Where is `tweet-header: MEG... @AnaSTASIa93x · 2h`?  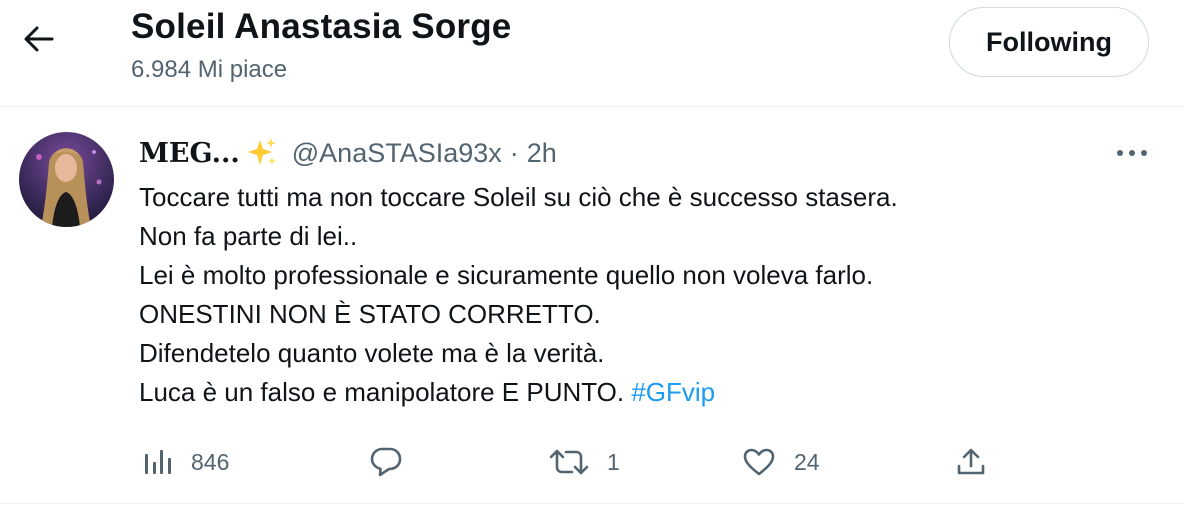 tweet-header: MEG... @AnaSTASIa93x · 2h is located at coordinates (348, 153).